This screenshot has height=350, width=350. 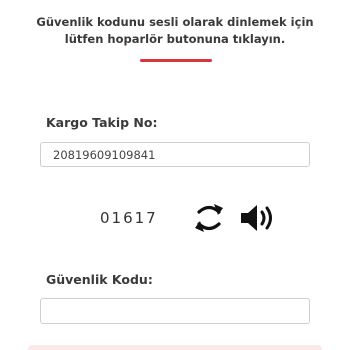 I want to click on speaker-button, so click(x=257, y=218).